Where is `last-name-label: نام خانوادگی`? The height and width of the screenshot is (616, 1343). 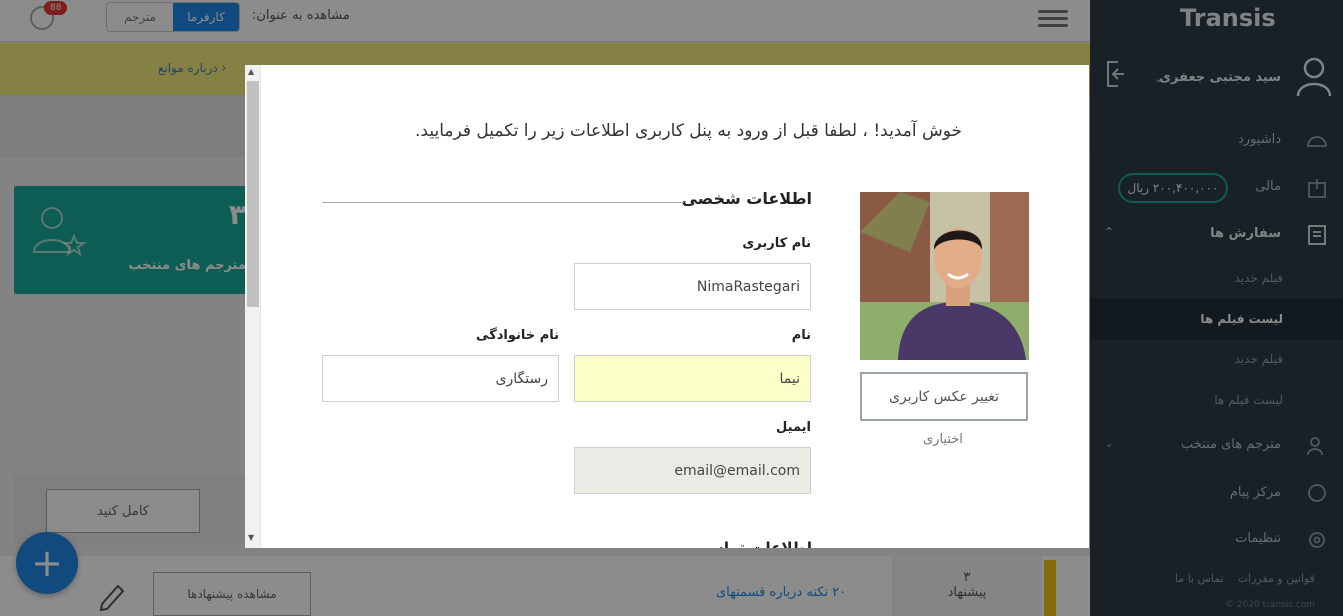 last-name-label: نام خانوادگی is located at coordinates (517, 335).